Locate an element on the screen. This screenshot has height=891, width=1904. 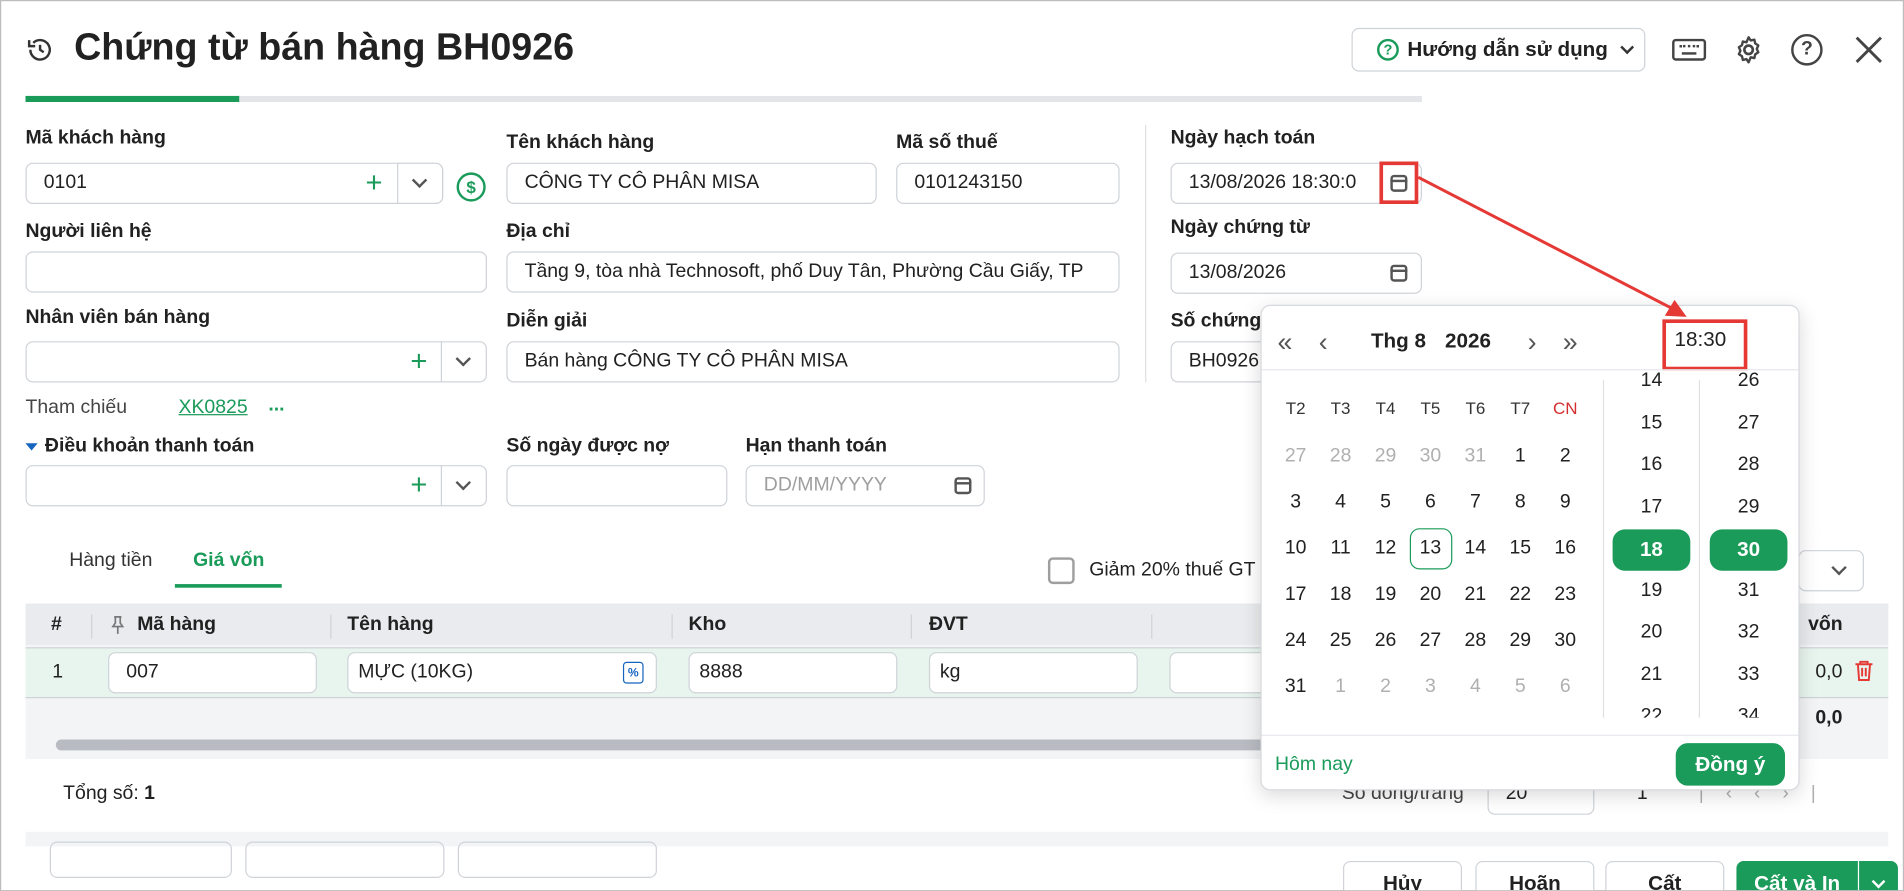
weekday-label: T3 is located at coordinates (1340, 408).